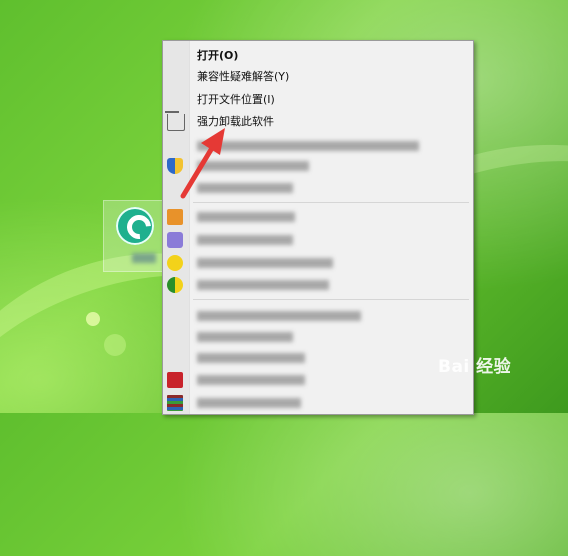 The height and width of the screenshot is (556, 568). I want to click on baidu-jingyan-watermark: Bai 经验, so click(474, 364).